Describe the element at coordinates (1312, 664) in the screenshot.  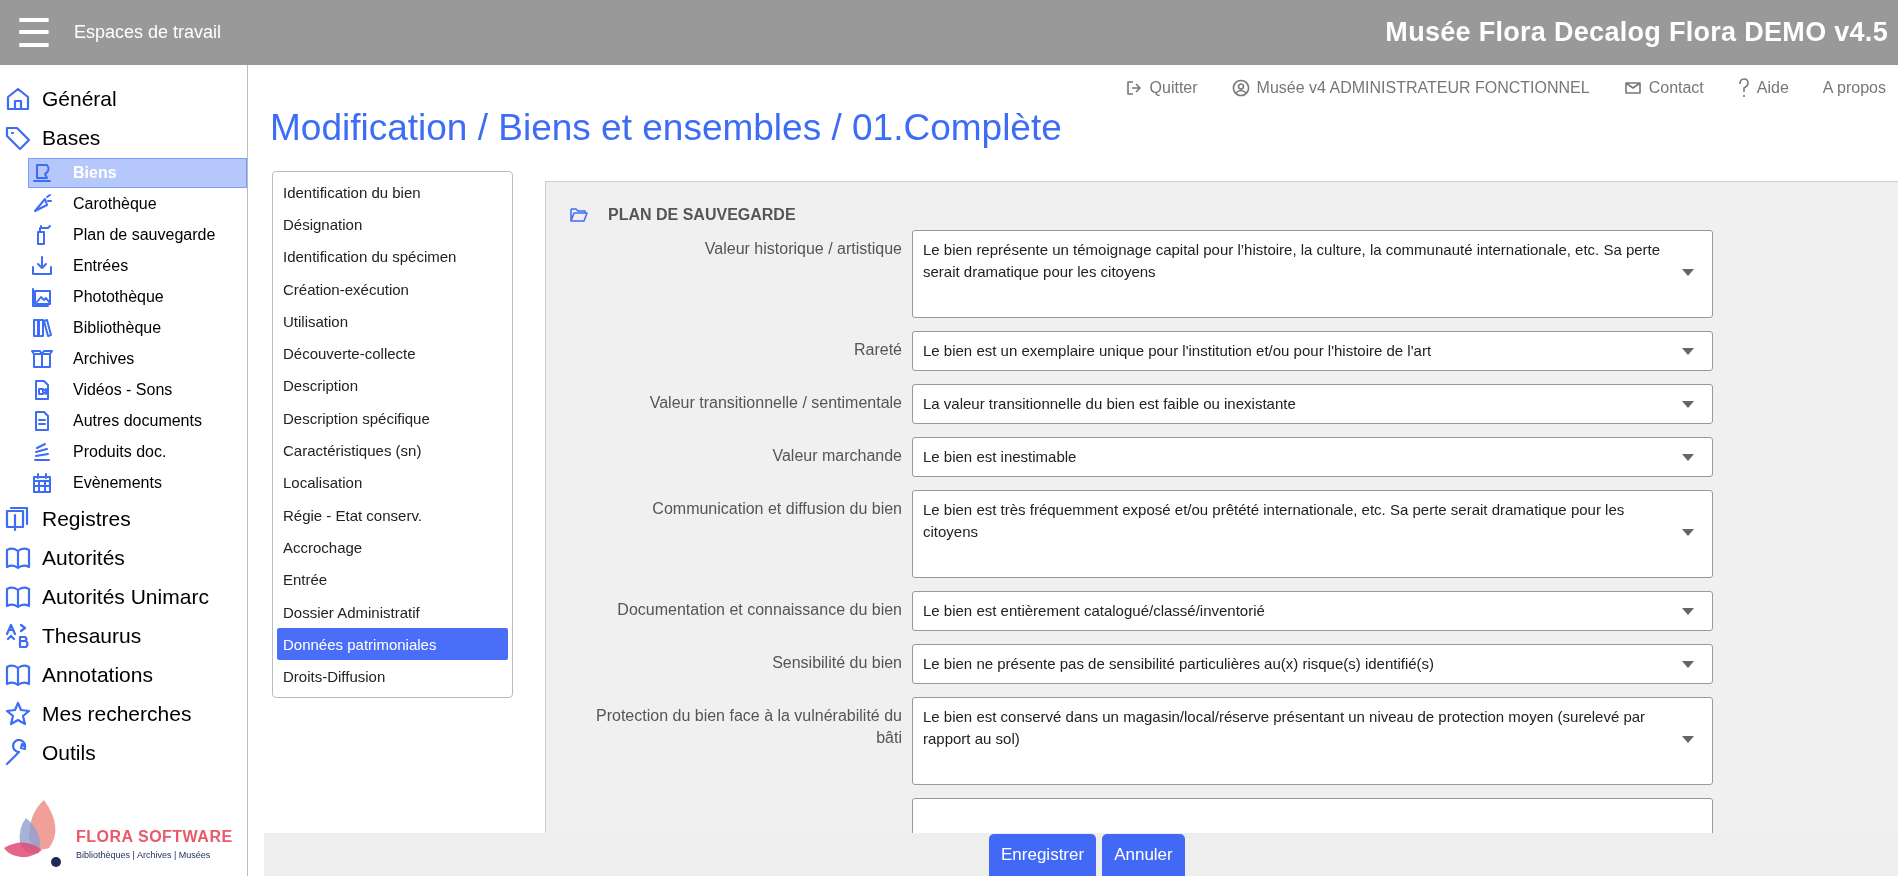
I see `dropdown-field: Le bien ne présente pas de sensibilité particulières au(x) risque(s) identifié(s)` at that location.